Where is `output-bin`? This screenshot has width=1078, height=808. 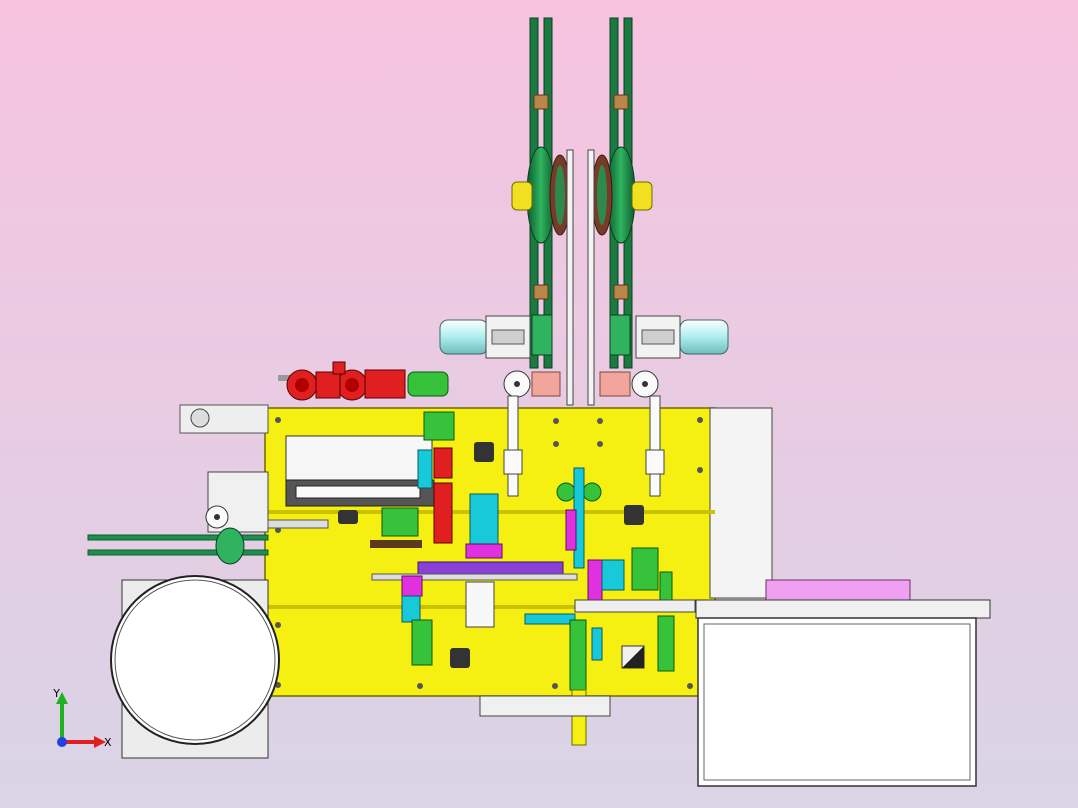
output-bin is located at coordinates (843, 683).